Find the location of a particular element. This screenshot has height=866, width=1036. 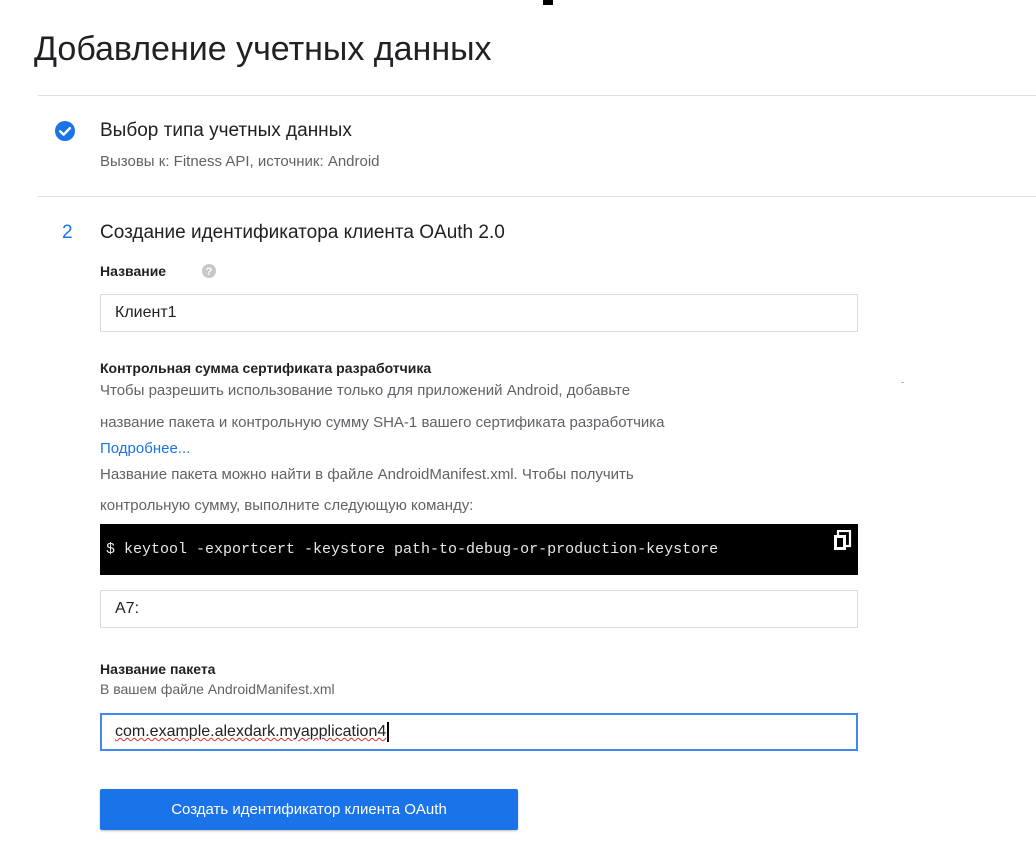

package-name-input: com.example.alexdark.myapplication4 is located at coordinates (479, 732).